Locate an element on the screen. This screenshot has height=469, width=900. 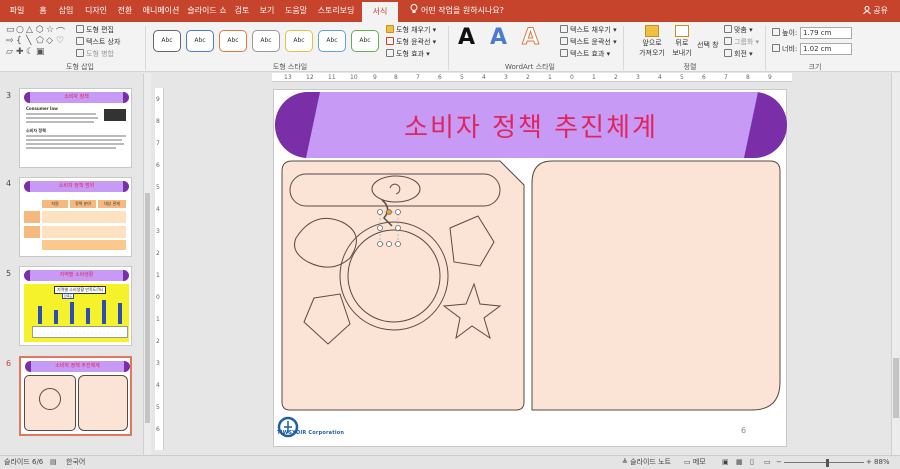
share-label: 공유 is located at coordinates (880, 10).